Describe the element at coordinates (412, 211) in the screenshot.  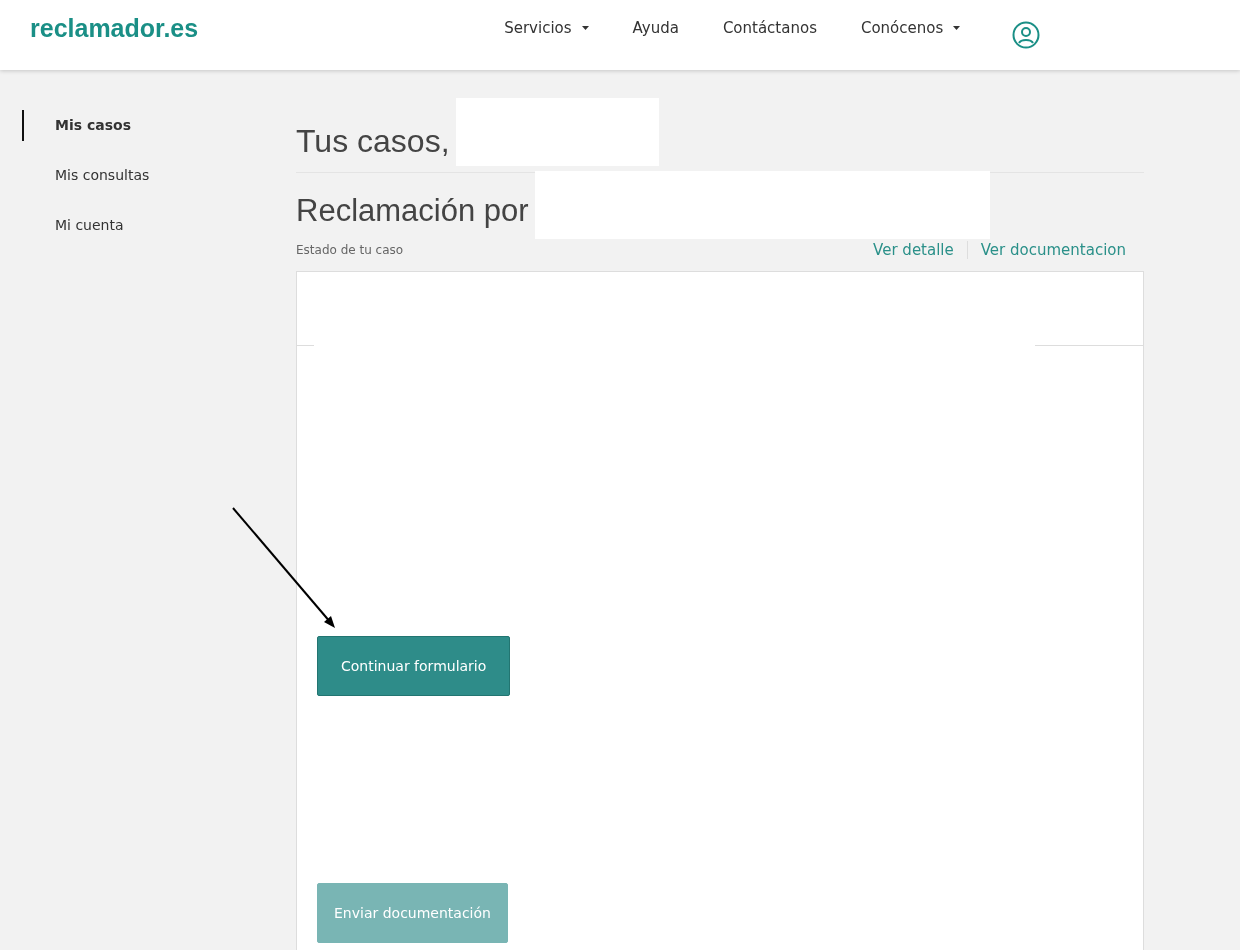
I see `claim-title: Reclamación por` at that location.